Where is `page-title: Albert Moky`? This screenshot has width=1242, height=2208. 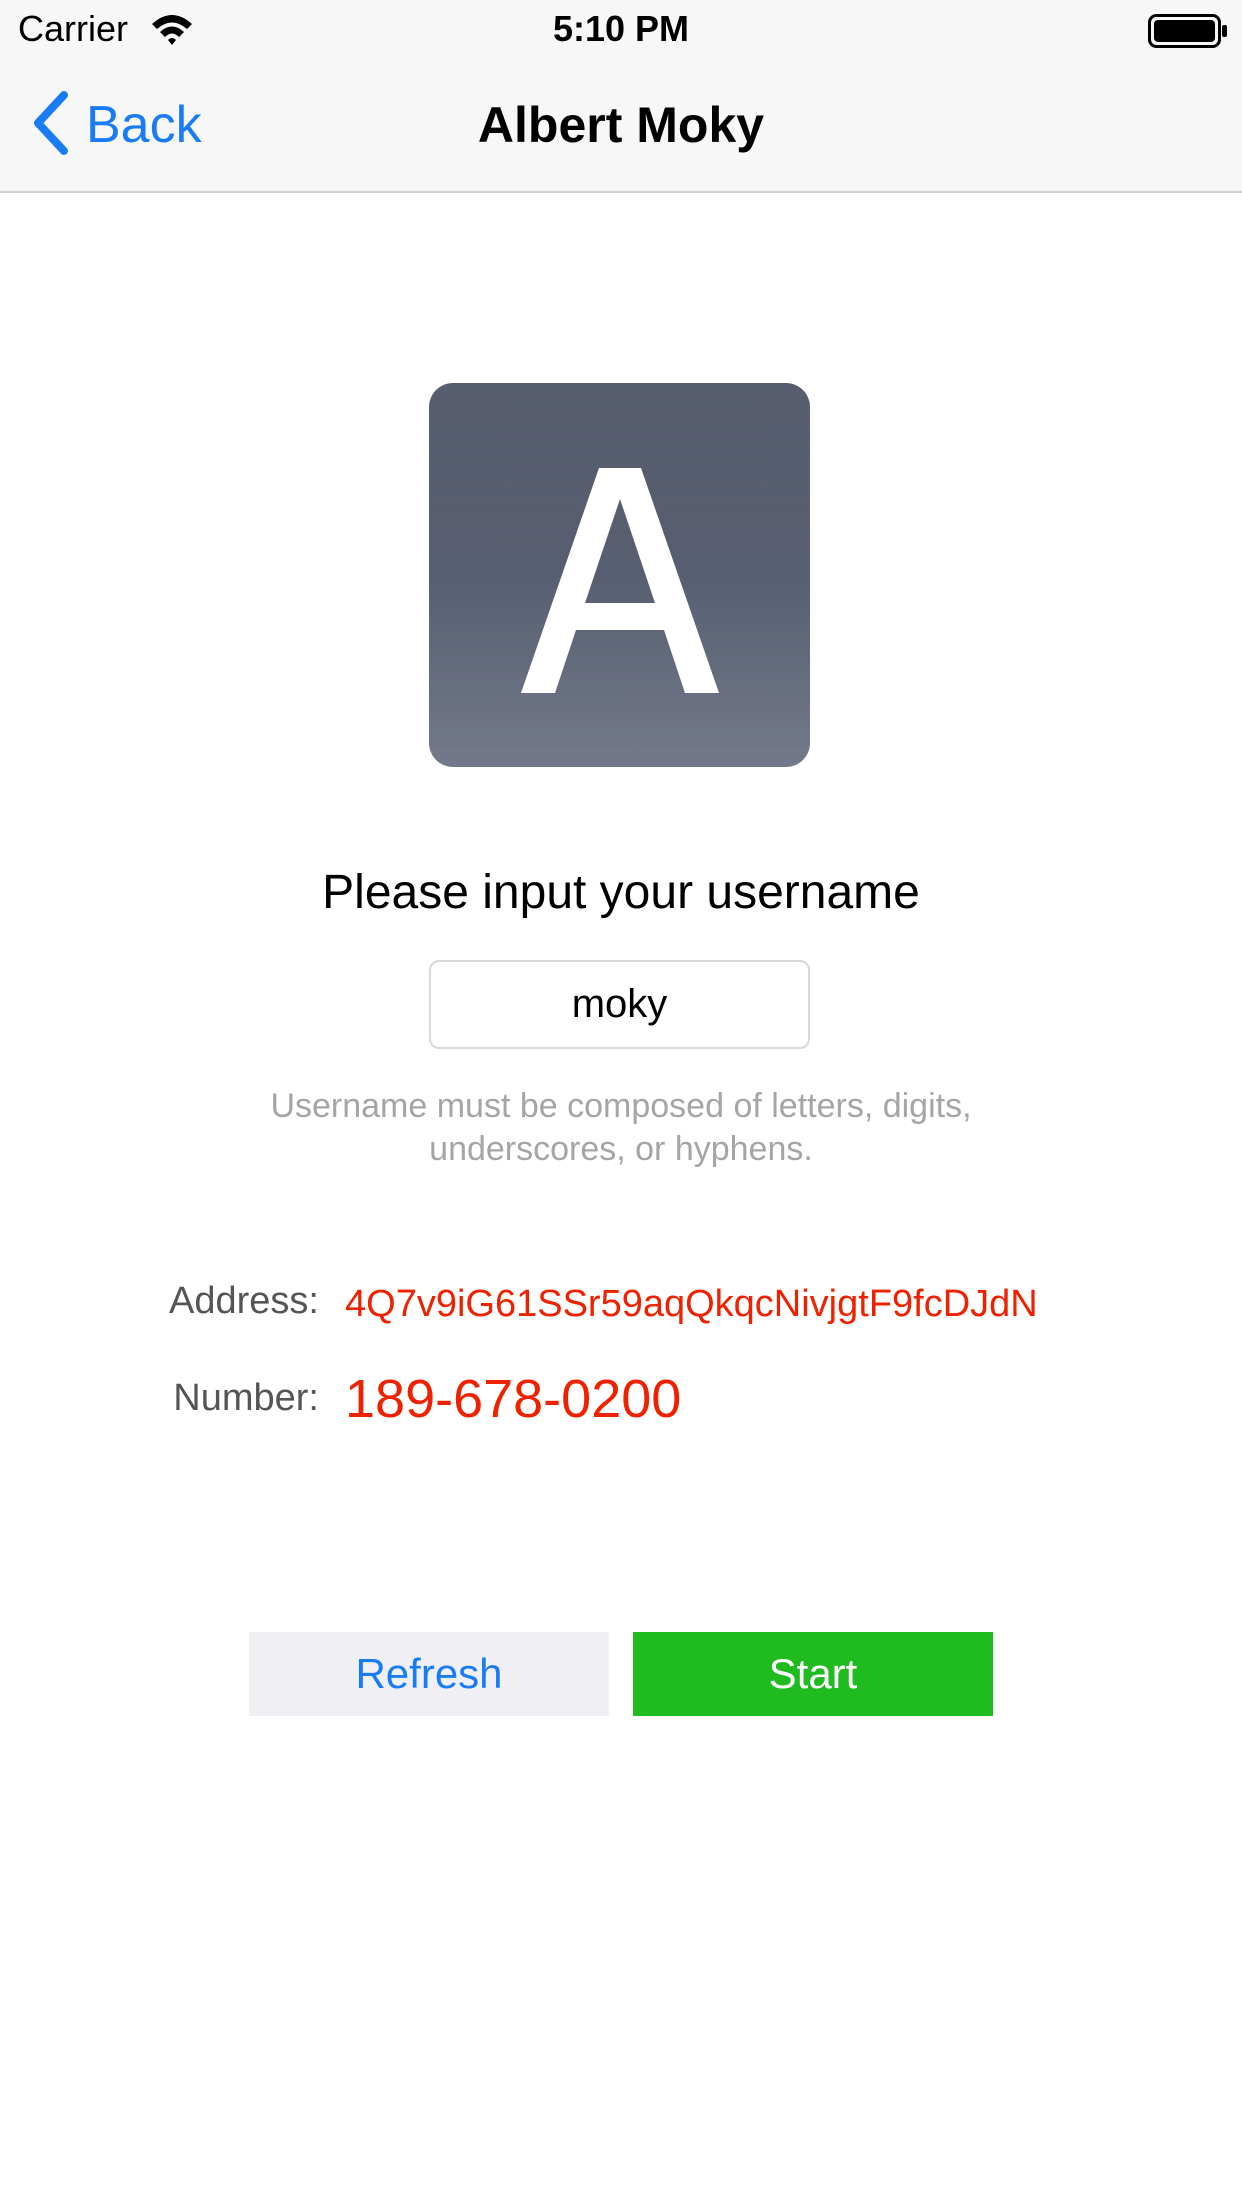
page-title: Albert Moky is located at coordinates (621, 125).